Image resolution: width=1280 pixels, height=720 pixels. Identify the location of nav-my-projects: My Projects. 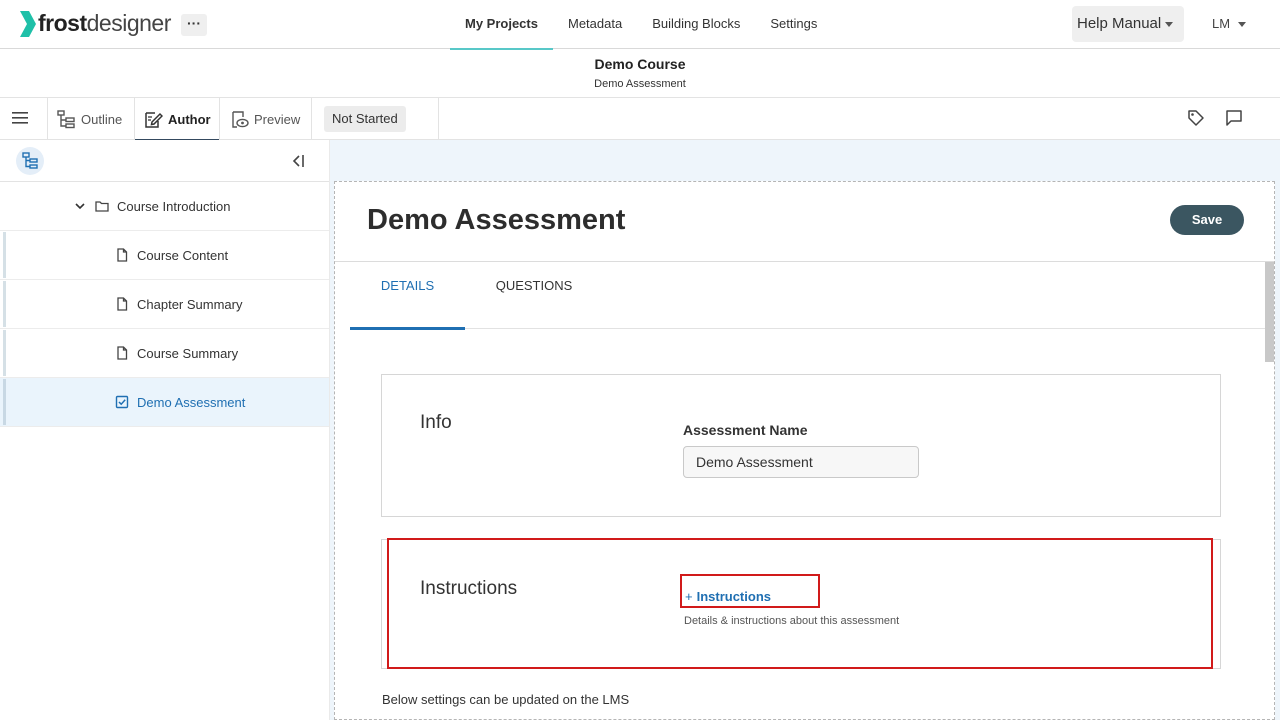
(501, 25).